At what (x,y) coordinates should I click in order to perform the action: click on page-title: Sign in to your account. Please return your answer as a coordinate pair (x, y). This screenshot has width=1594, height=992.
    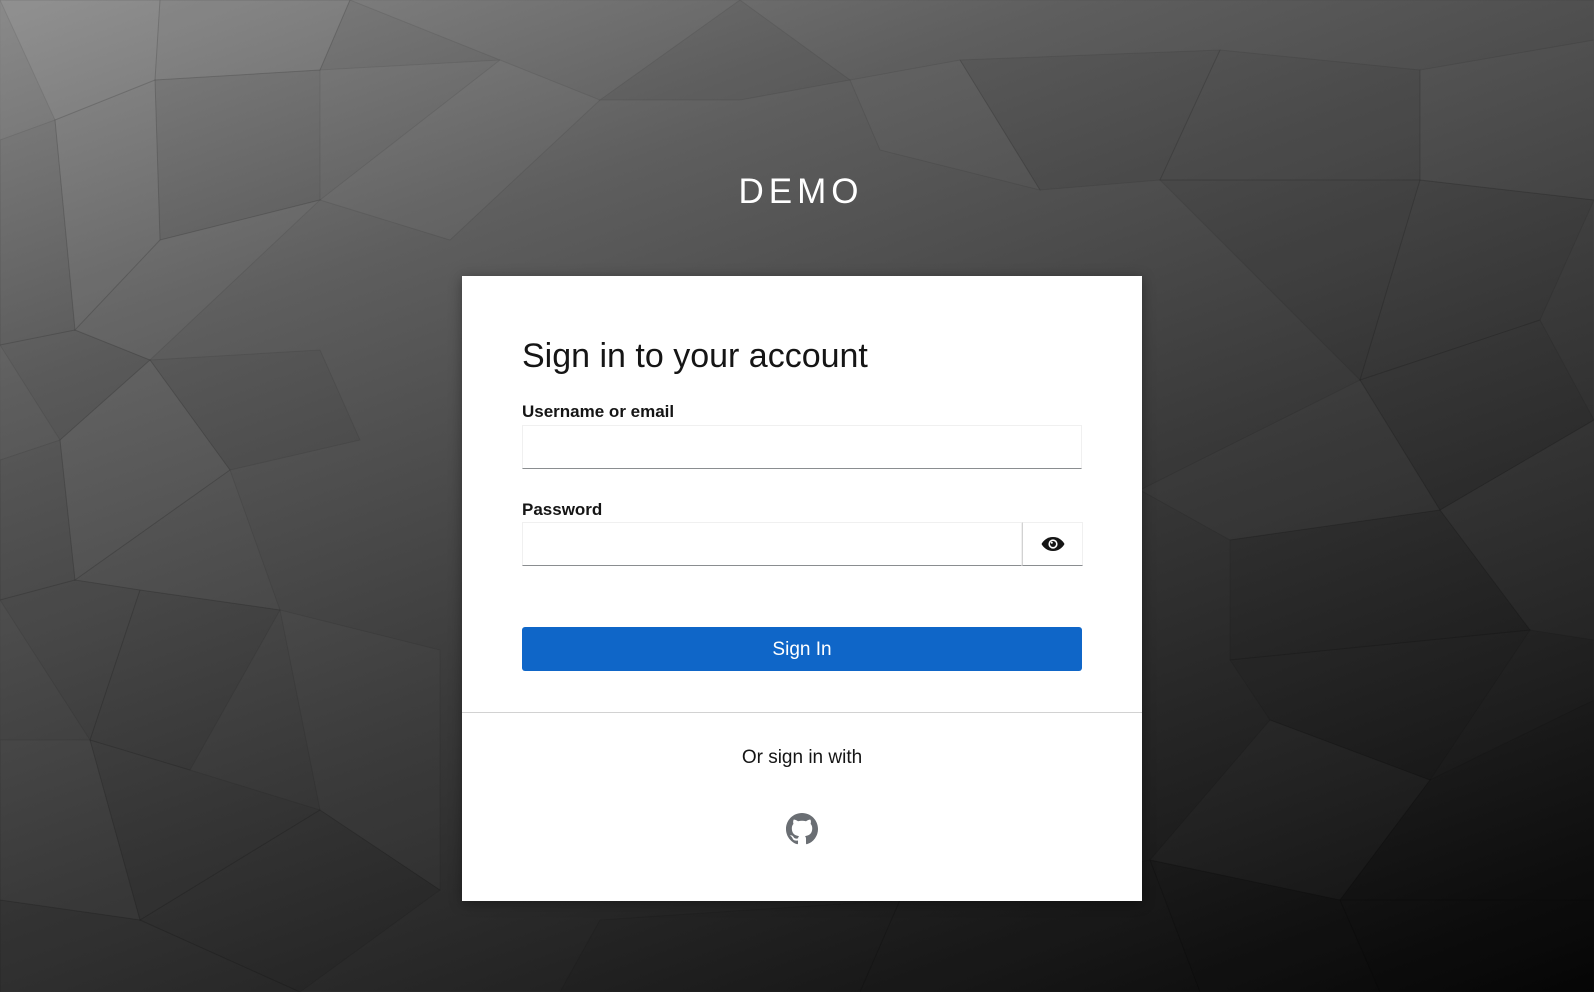
    Looking at the image, I should click on (695, 356).